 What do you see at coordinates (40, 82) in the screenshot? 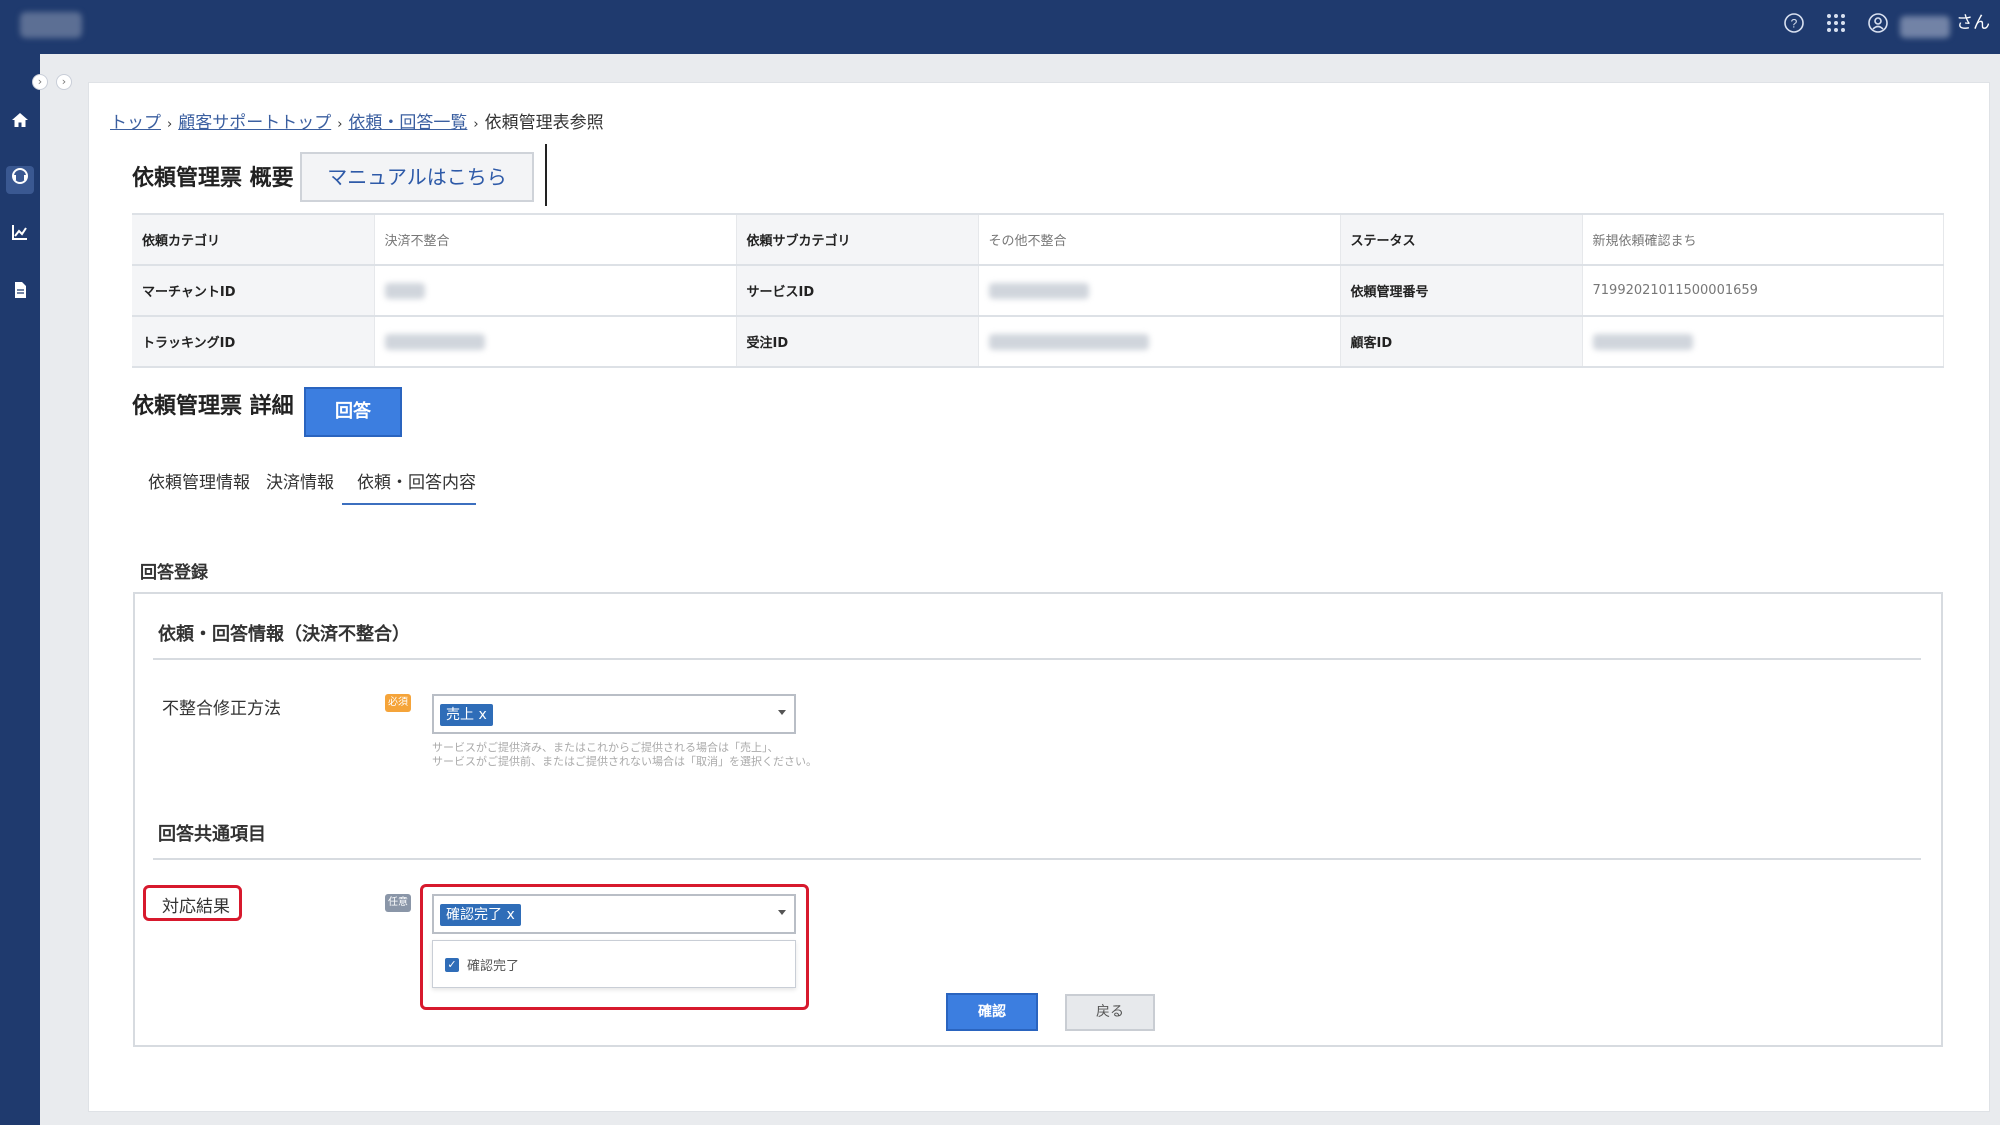
I see `collapse-left-icon: ›` at bounding box center [40, 82].